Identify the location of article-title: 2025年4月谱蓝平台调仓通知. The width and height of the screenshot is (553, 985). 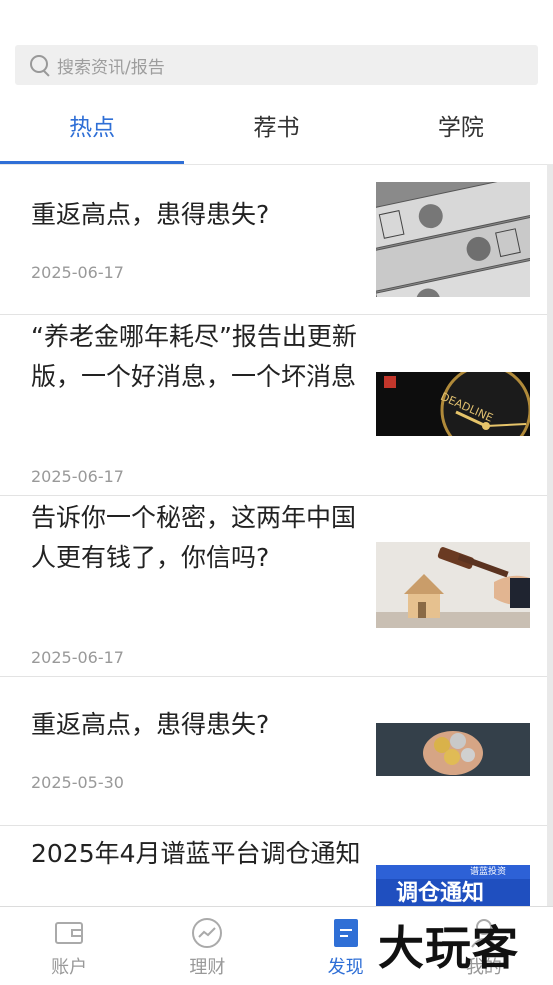
(196, 853).